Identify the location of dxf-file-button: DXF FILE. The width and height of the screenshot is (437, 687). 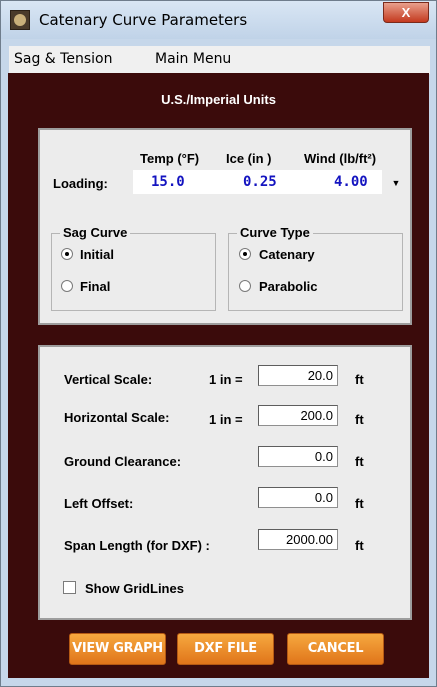
(225, 649).